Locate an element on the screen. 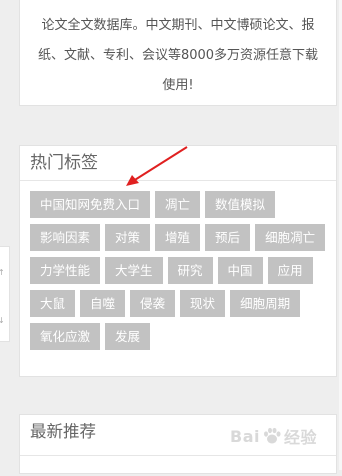 Image resolution: width=342 pixels, height=476 pixels. baidu-watermark: Bai 经验 is located at coordinates (273, 436).